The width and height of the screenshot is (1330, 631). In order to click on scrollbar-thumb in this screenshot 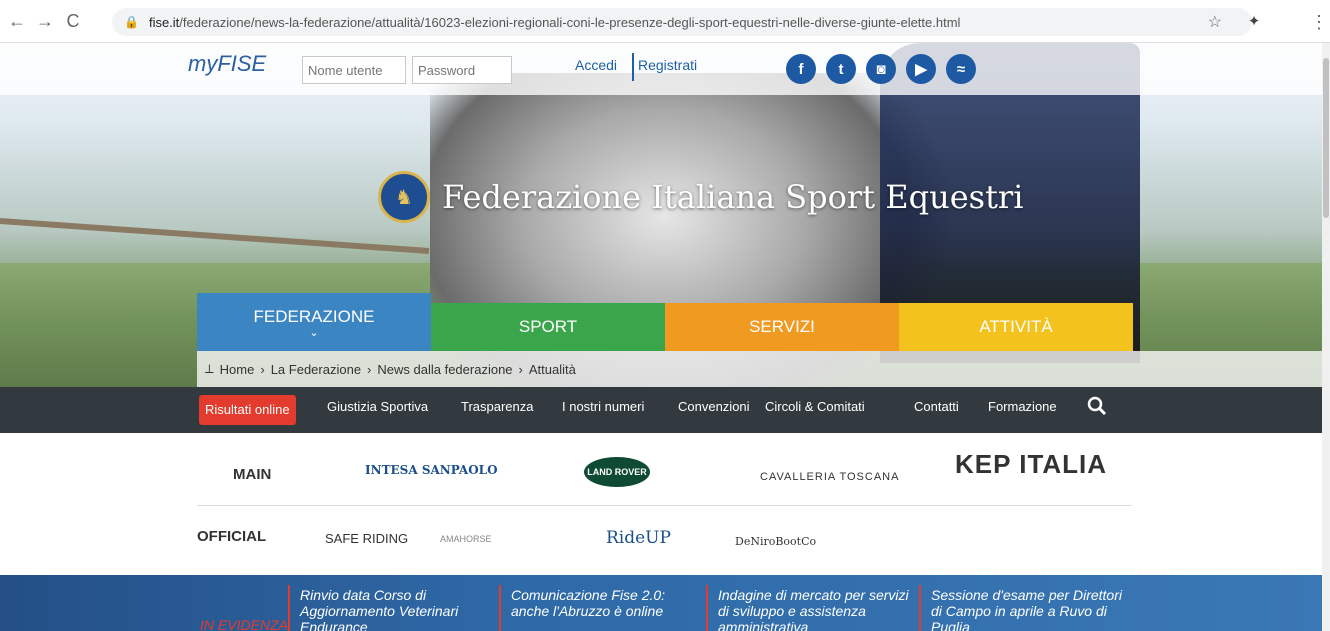, I will do `click(1326, 138)`.